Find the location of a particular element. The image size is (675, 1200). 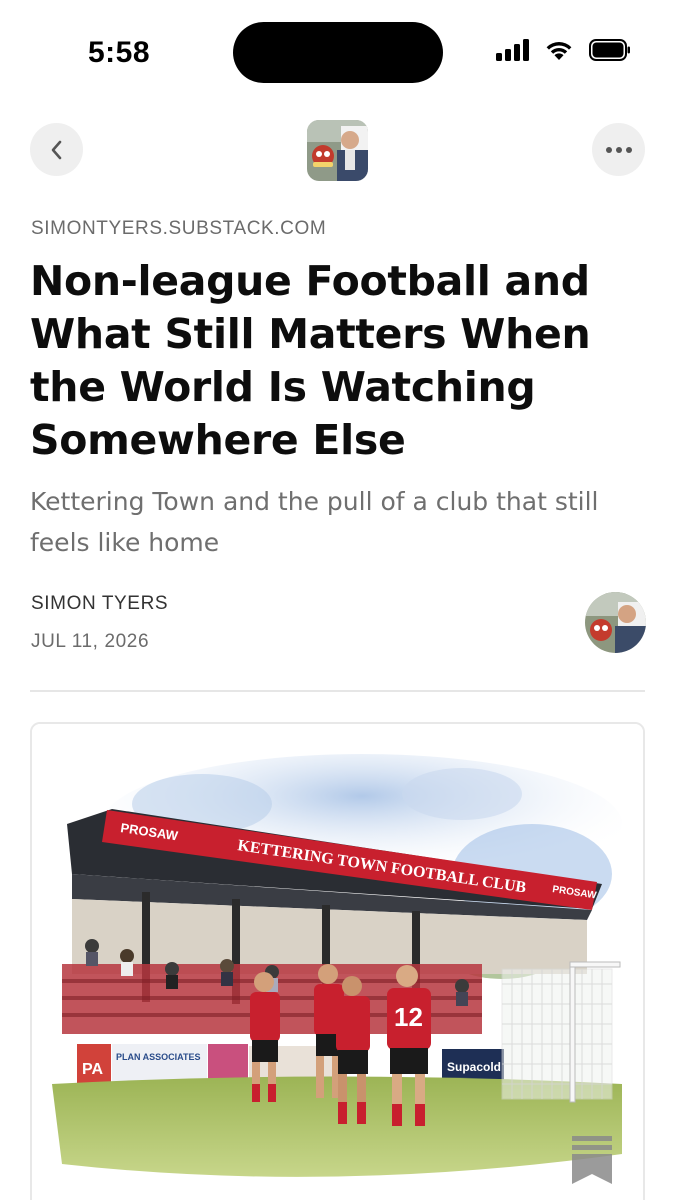

chevron-left-icon is located at coordinates (56, 149).